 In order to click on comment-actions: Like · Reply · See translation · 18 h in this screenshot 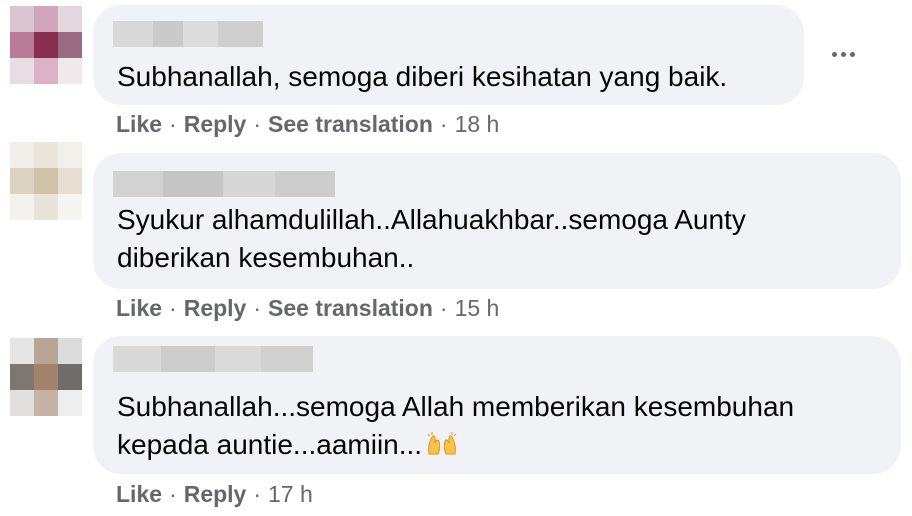, I will do `click(307, 124)`.